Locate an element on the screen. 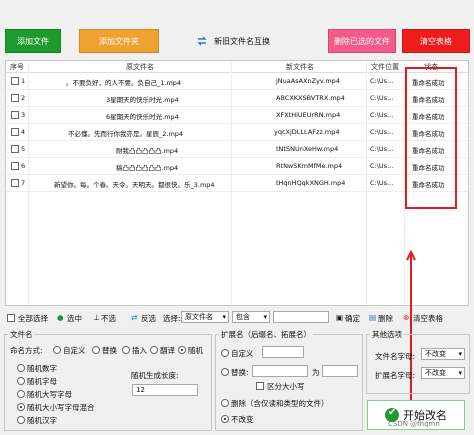  watermark: CSDN @fhqmn is located at coordinates (414, 424).